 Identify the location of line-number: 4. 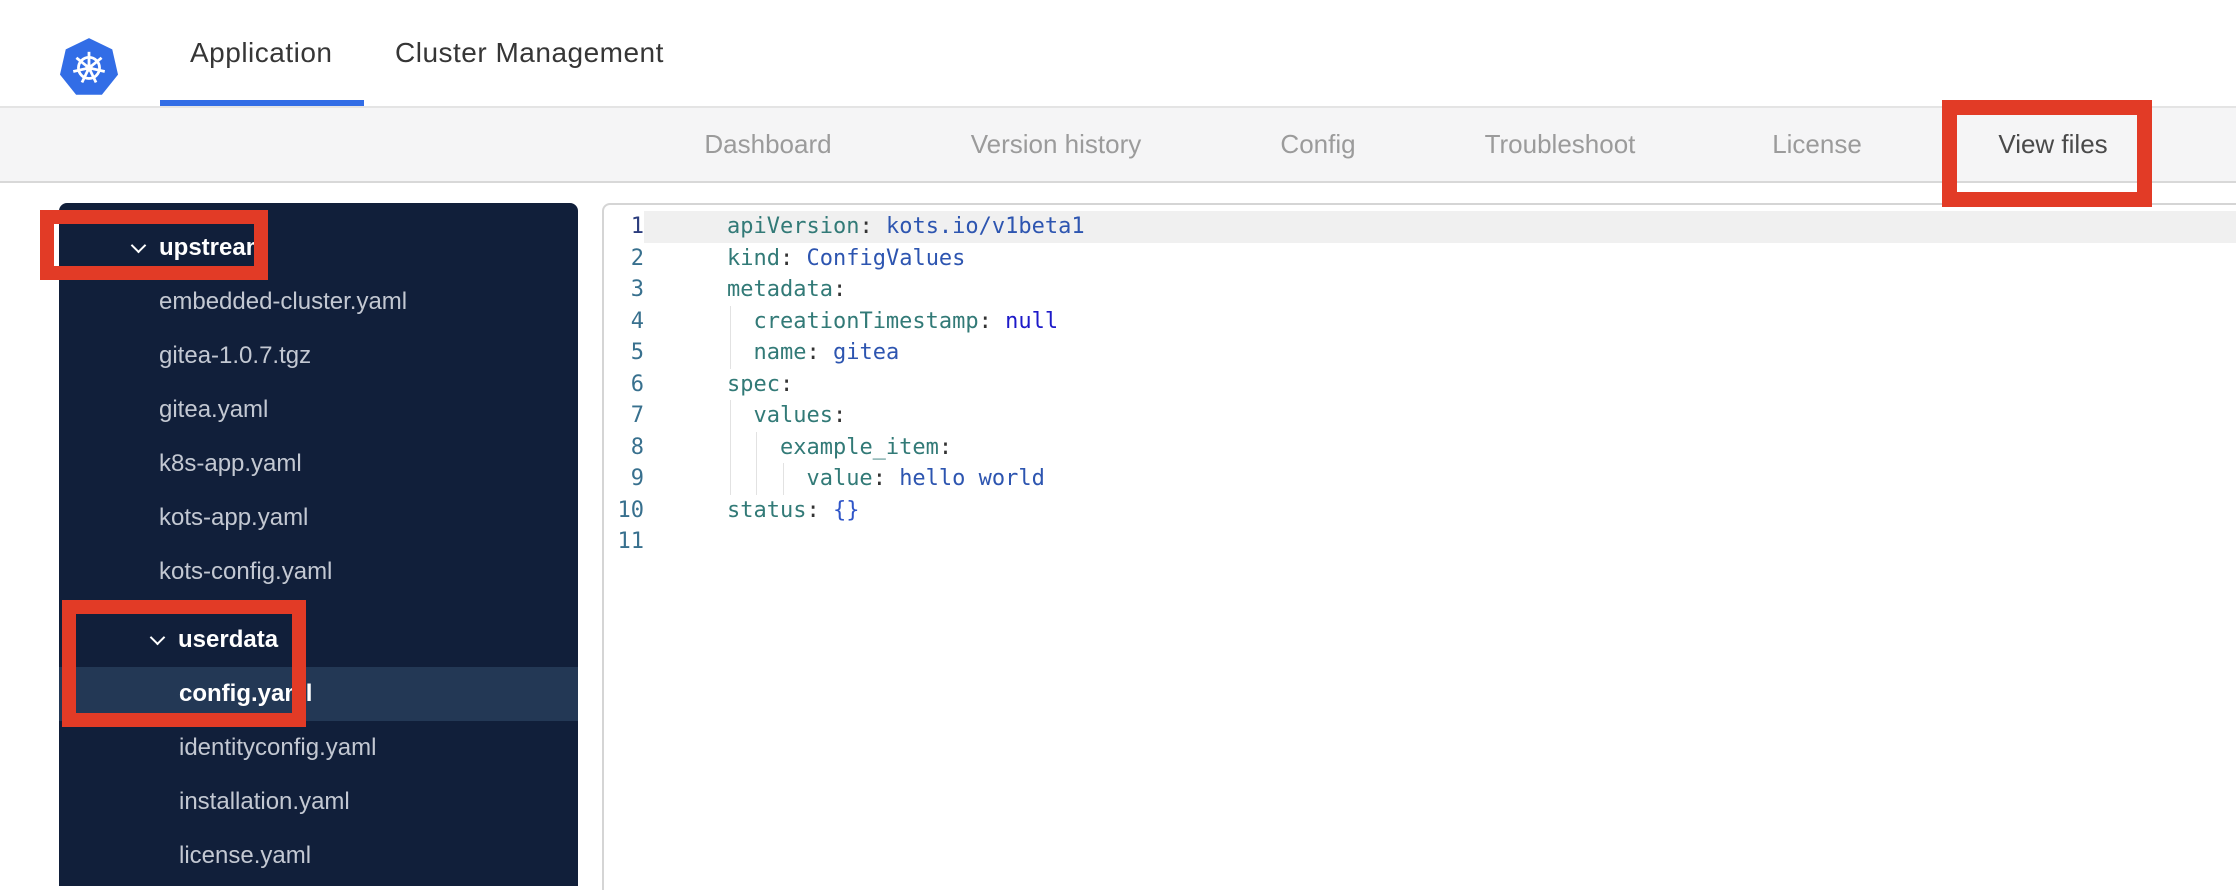
(637, 321).